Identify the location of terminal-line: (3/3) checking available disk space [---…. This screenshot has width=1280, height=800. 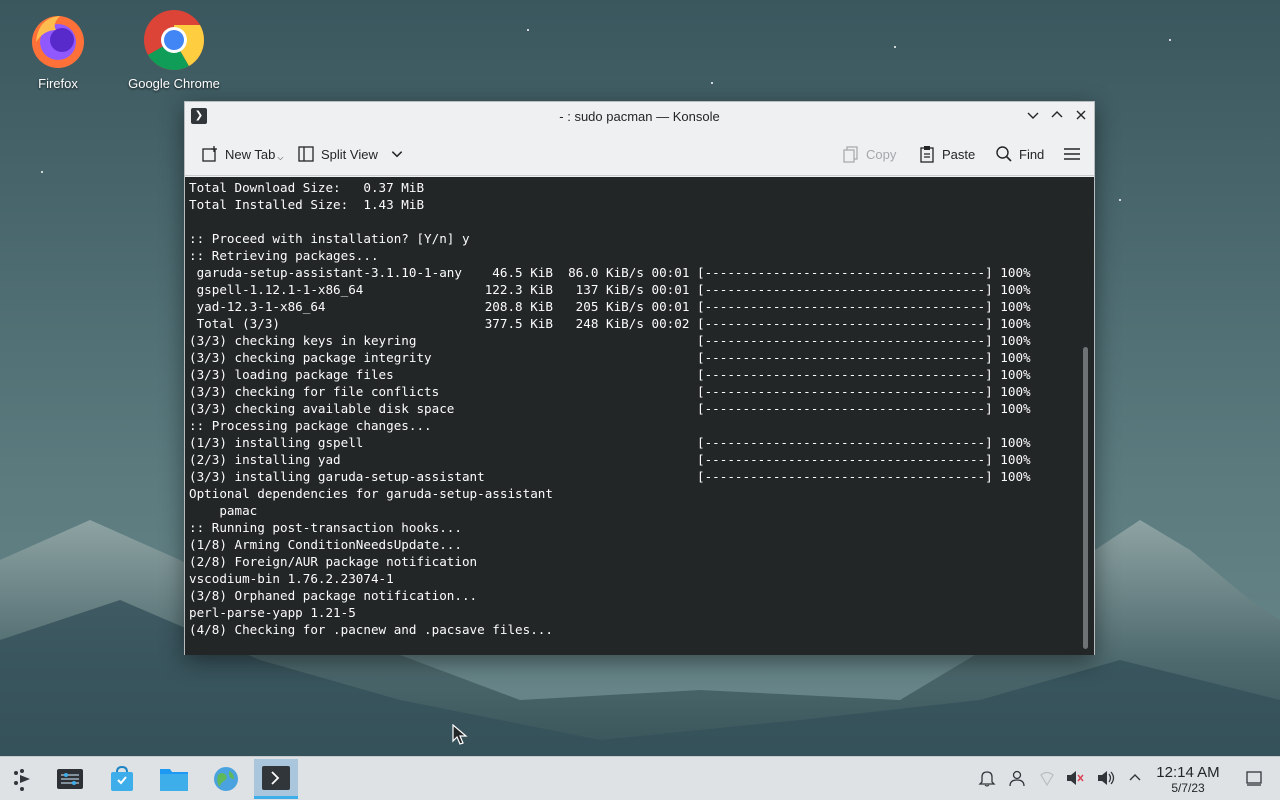
(610, 408).